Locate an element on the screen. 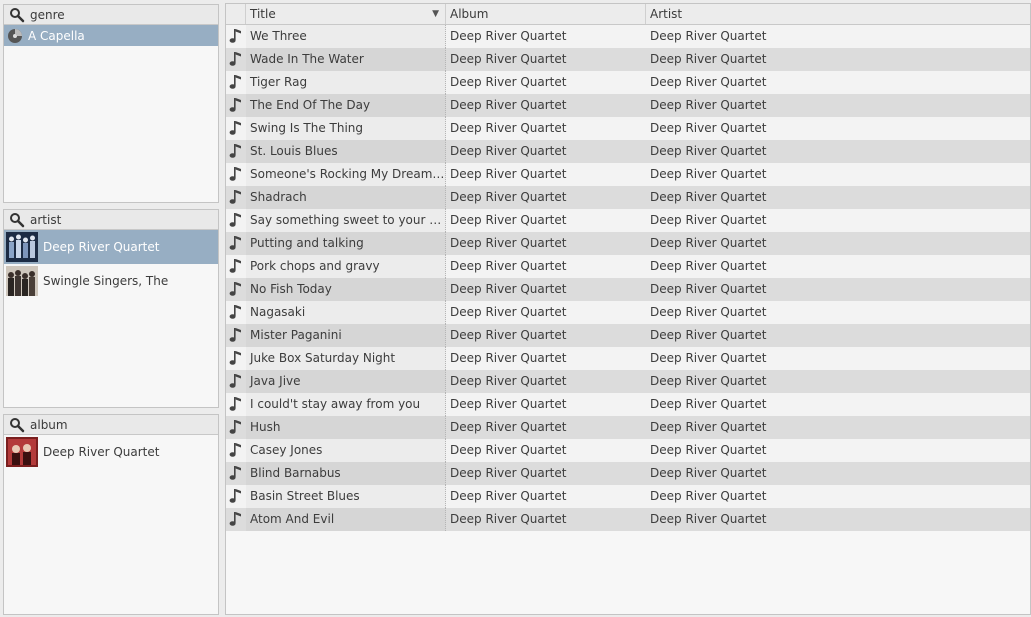 The image size is (1031, 617). track-title: Swing Is The Thing is located at coordinates (346, 128).